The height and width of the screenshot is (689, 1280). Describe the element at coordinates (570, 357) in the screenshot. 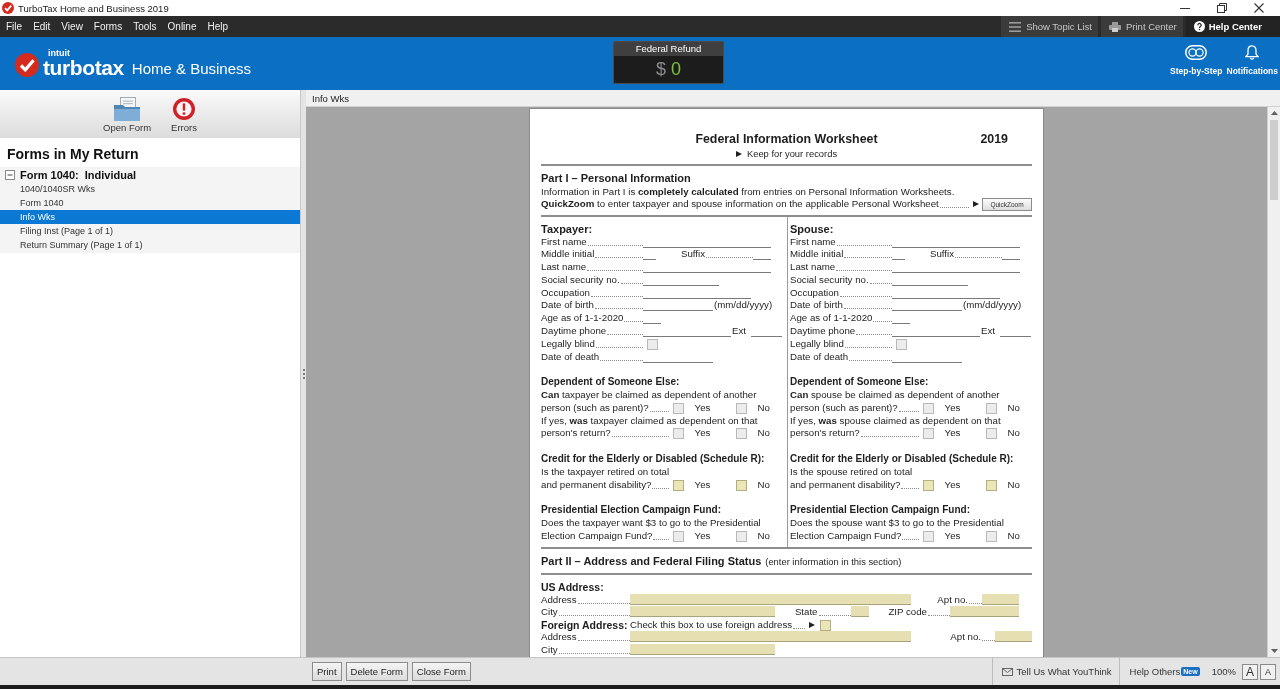

I see `field-label: Date of death` at that location.